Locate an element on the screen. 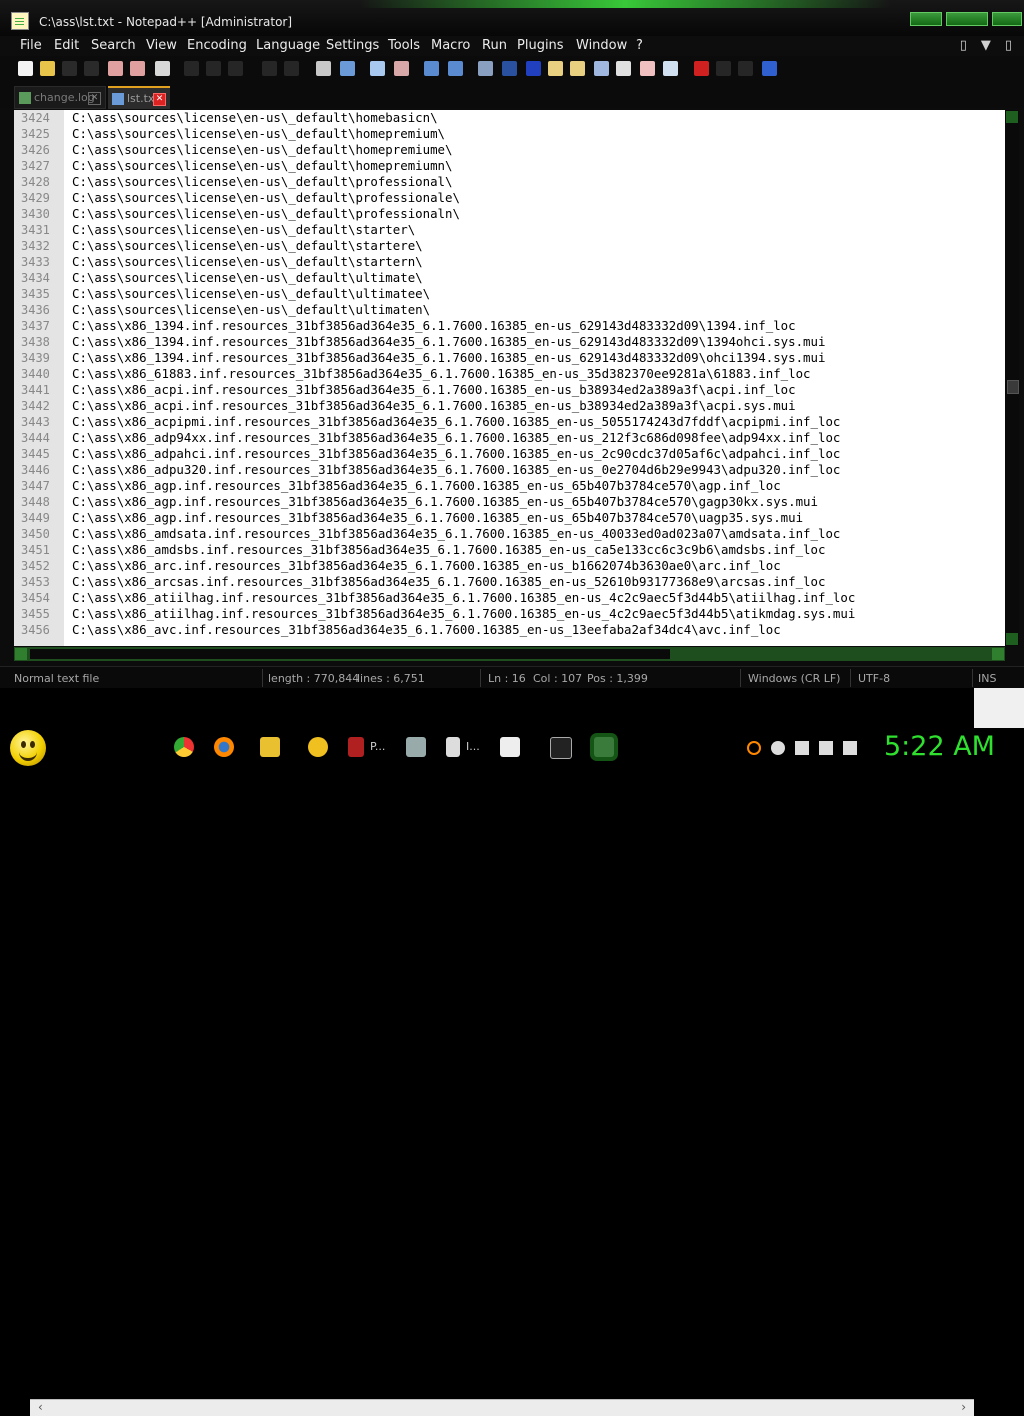  zoom-in-icon is located at coordinates (377, 68).